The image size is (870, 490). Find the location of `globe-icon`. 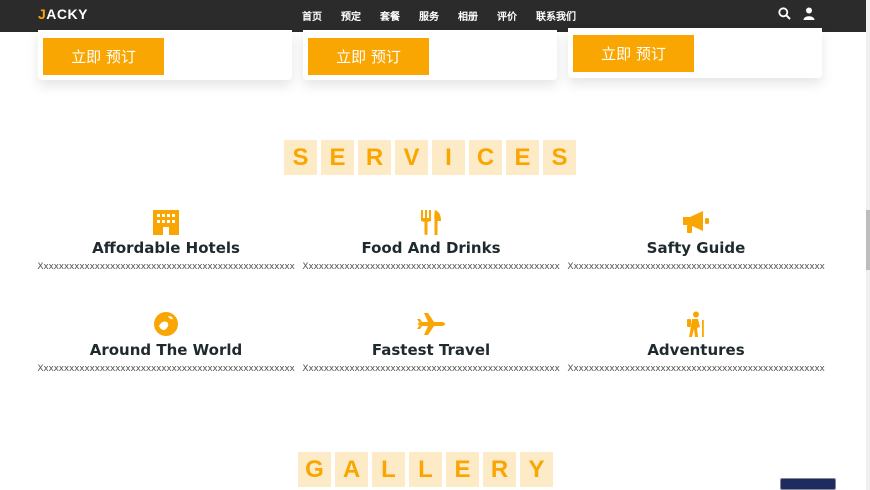

globe-icon is located at coordinates (166, 325).